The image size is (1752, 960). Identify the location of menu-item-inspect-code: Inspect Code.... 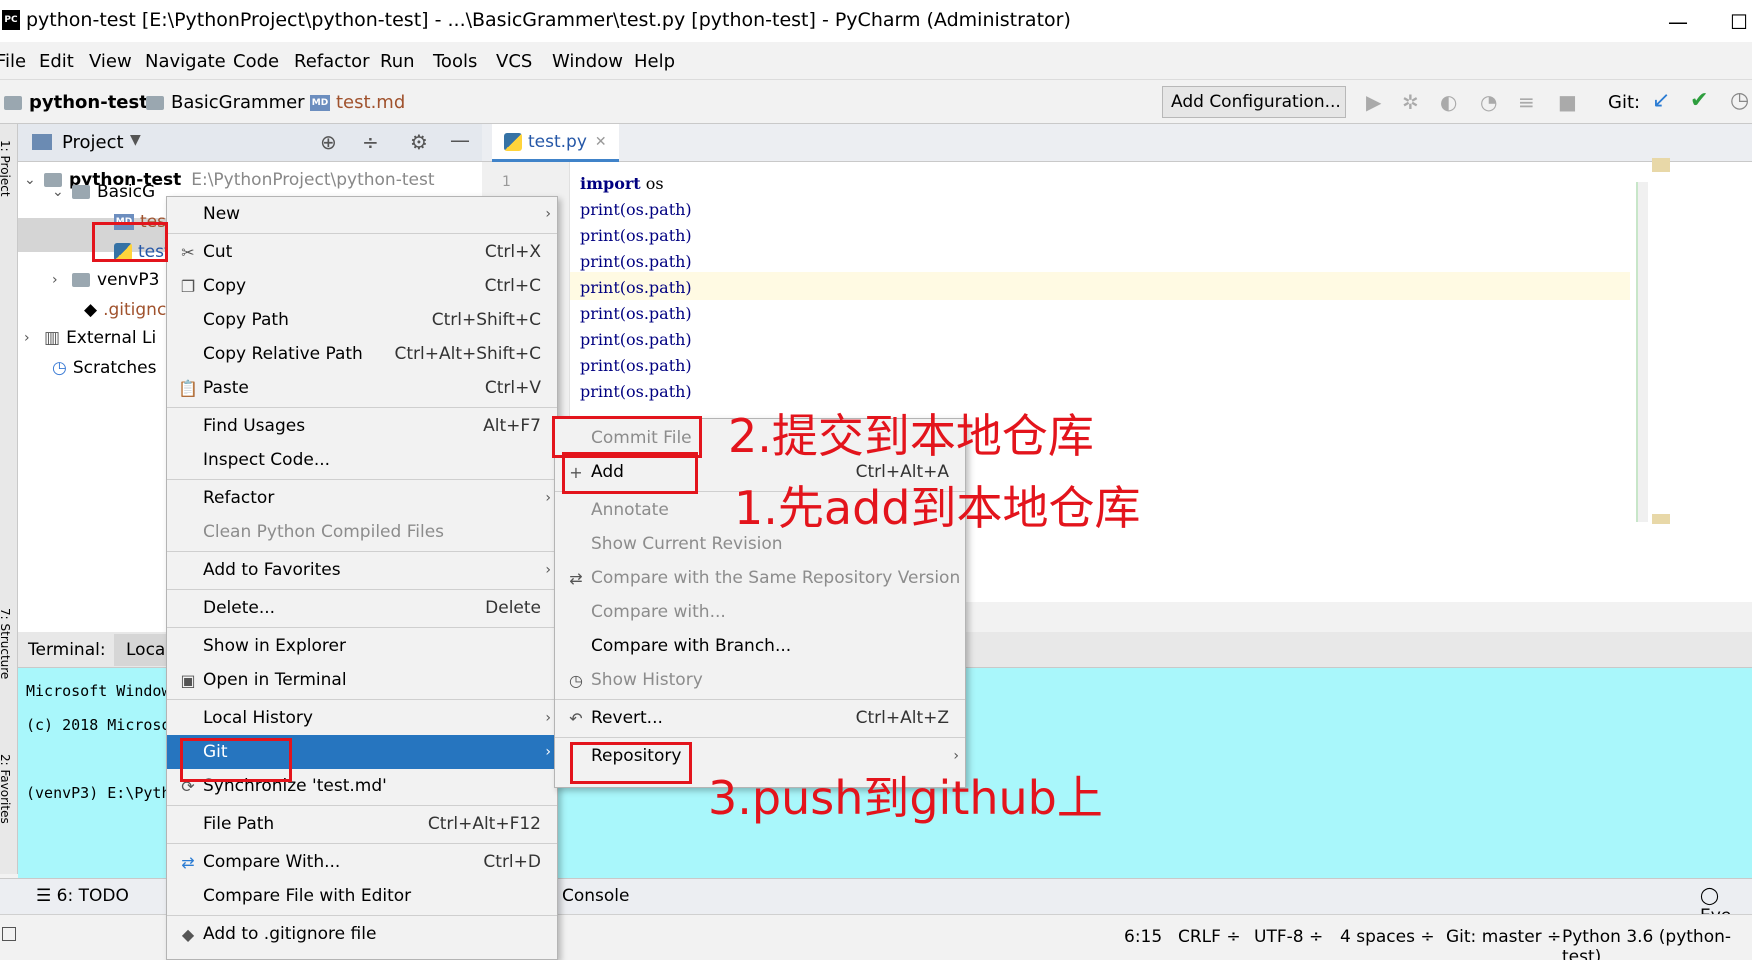
(362, 460).